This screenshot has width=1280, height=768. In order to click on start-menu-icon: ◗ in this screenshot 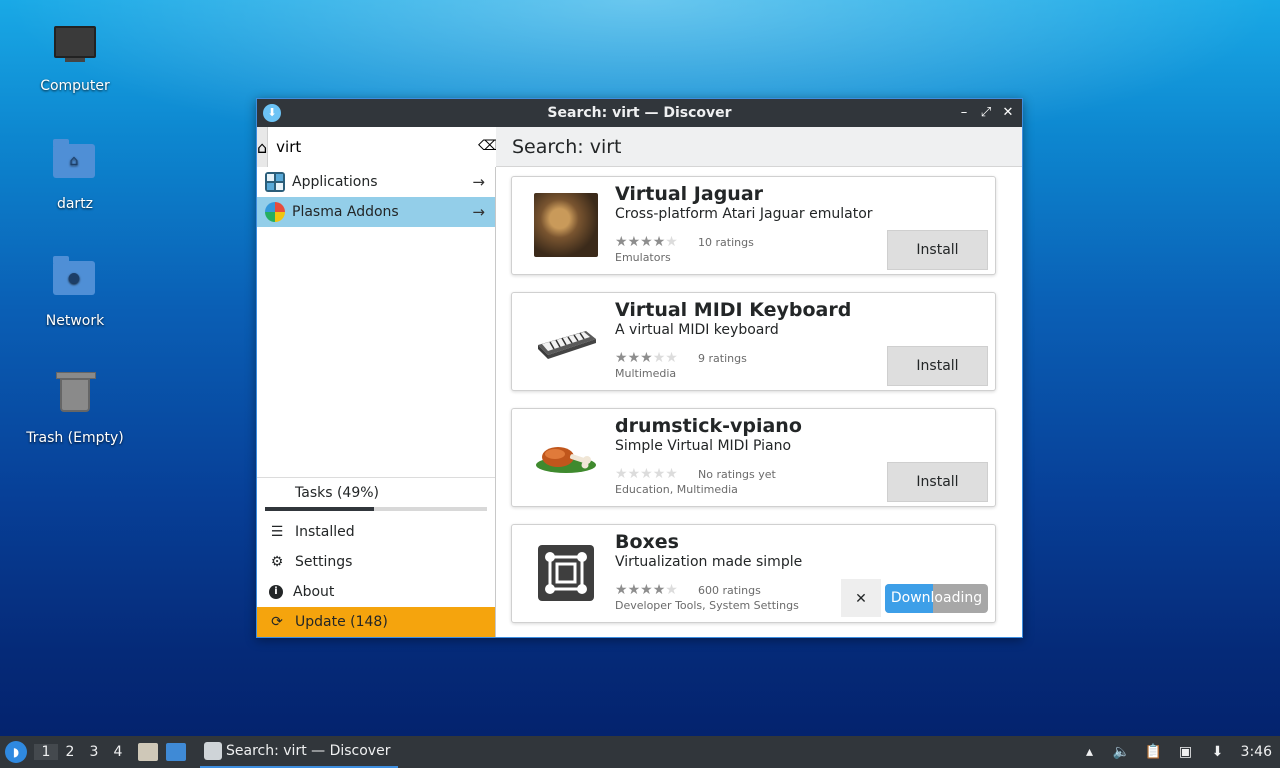, I will do `click(16, 752)`.